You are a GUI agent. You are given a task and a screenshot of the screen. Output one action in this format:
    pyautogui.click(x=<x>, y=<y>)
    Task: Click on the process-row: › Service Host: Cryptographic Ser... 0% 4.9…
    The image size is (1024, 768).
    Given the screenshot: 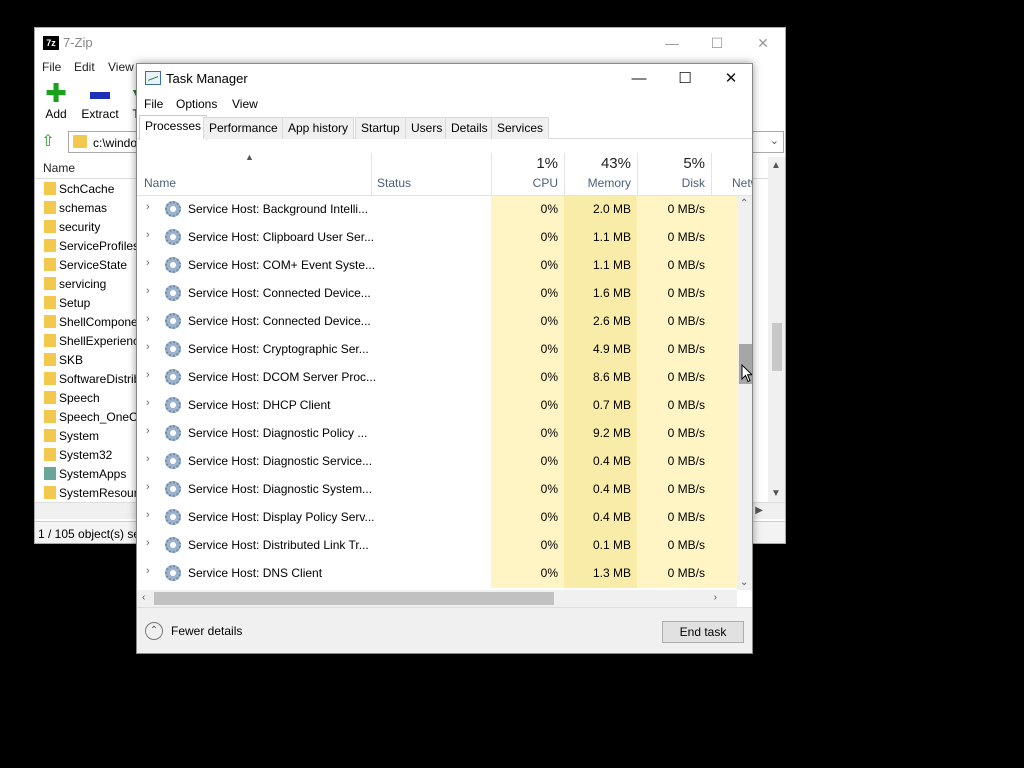 What is the action you would take?
    pyautogui.click(x=437, y=350)
    